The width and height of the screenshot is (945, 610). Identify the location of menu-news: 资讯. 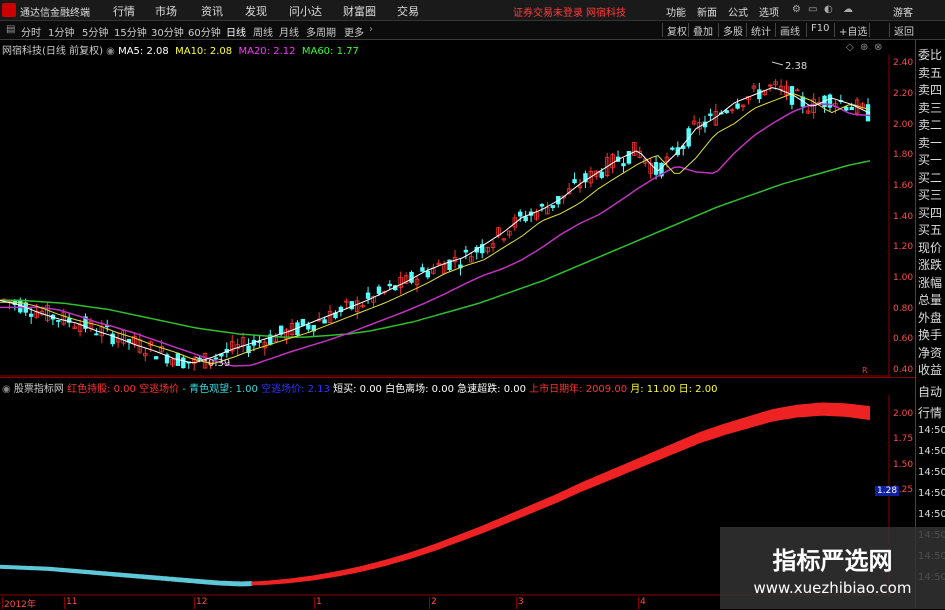
(212, 11).